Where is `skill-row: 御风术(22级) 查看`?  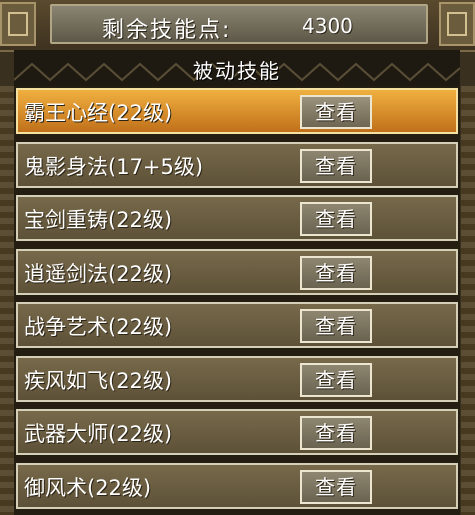
skill-row: 御风术(22级) 查看 is located at coordinates (237, 485).